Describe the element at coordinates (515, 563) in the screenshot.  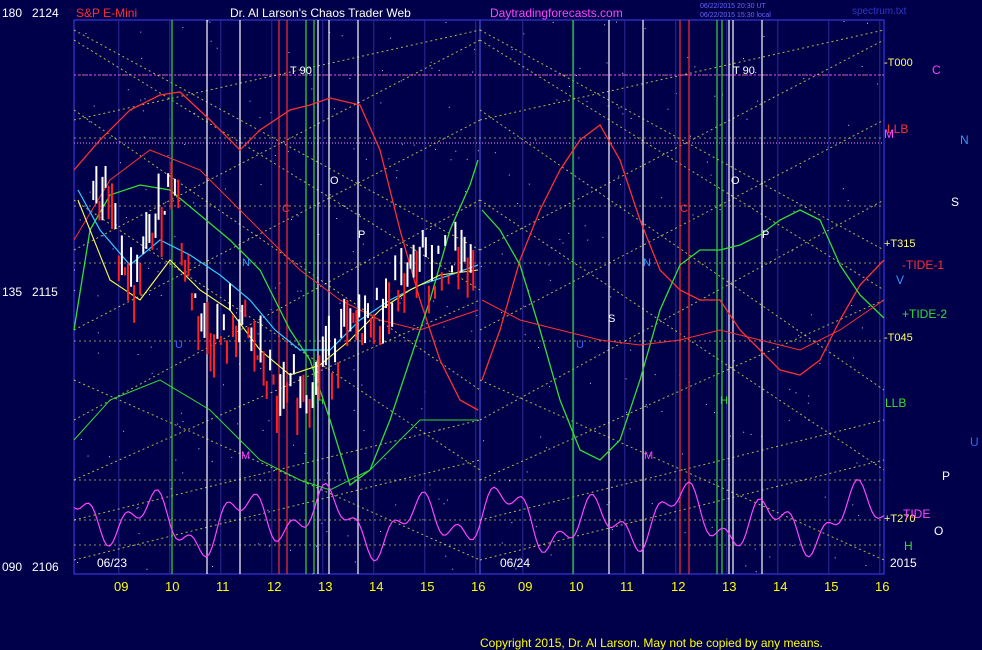
I see `day-label-2: 06/24` at that location.